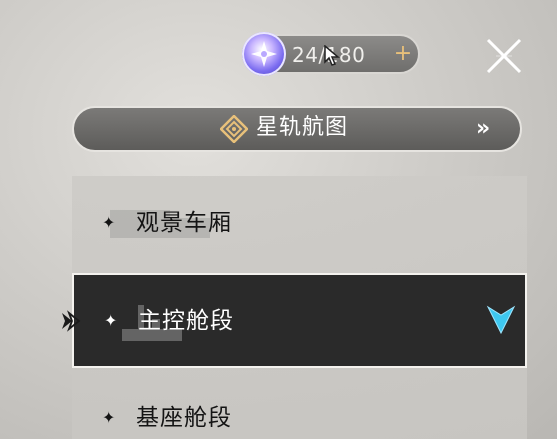 Image resolution: width=557 pixels, height=439 pixels. What do you see at coordinates (332, 57) in the screenshot?
I see `mouse-cursor-icon` at bounding box center [332, 57].